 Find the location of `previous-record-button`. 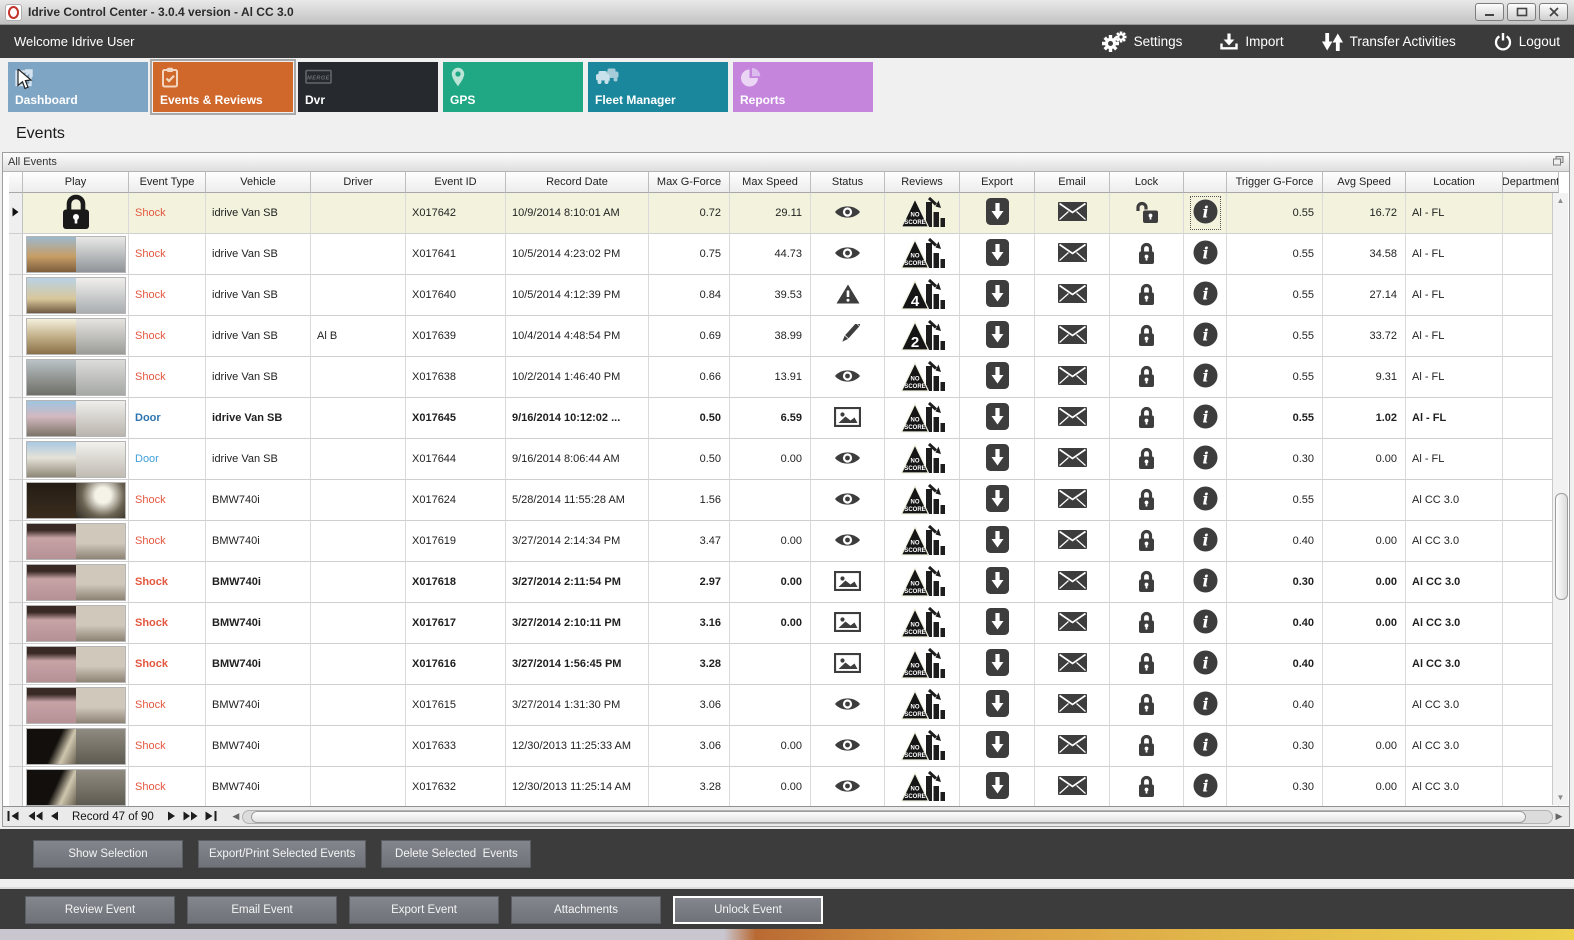

previous-record-button is located at coordinates (54, 817).